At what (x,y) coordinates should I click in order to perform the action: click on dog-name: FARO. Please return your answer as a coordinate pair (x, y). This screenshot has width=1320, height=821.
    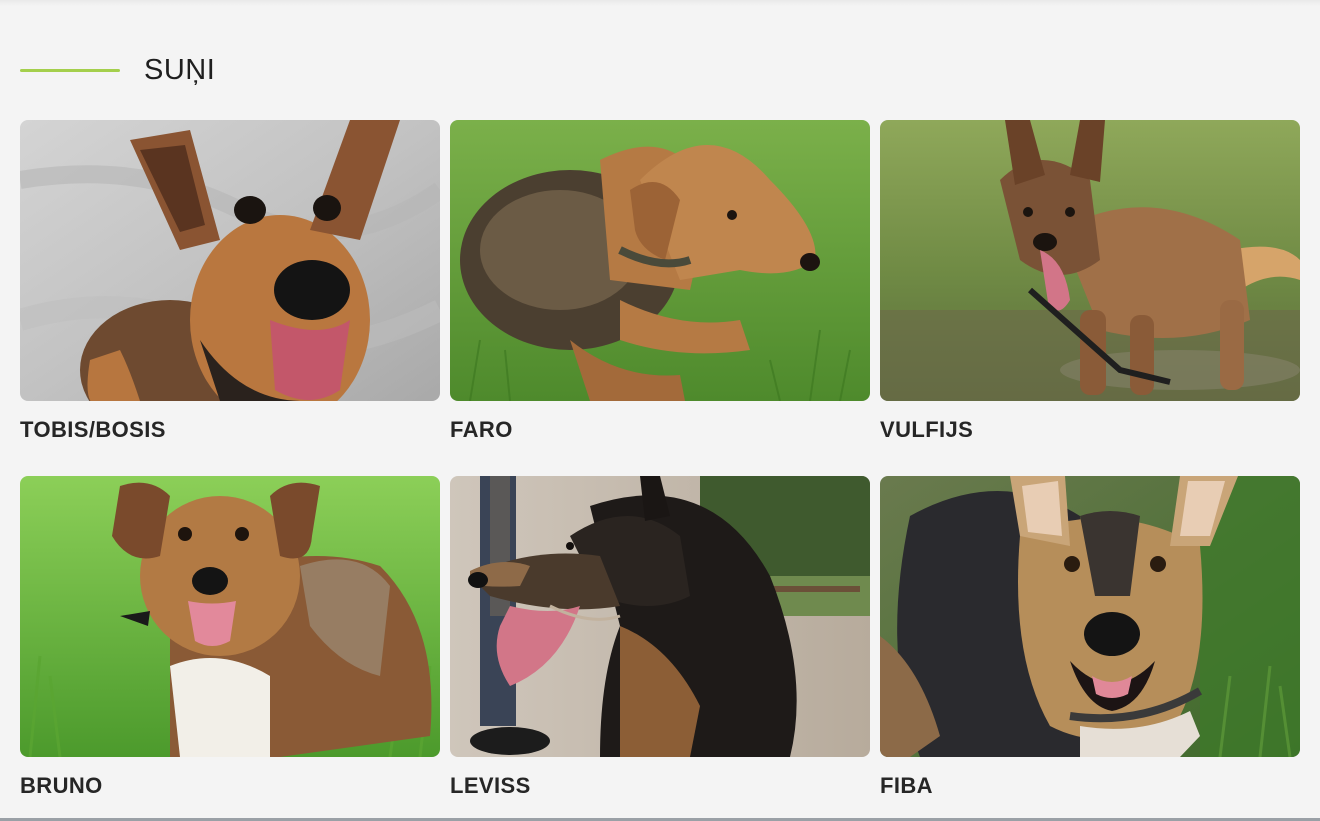
    Looking at the image, I should click on (660, 430).